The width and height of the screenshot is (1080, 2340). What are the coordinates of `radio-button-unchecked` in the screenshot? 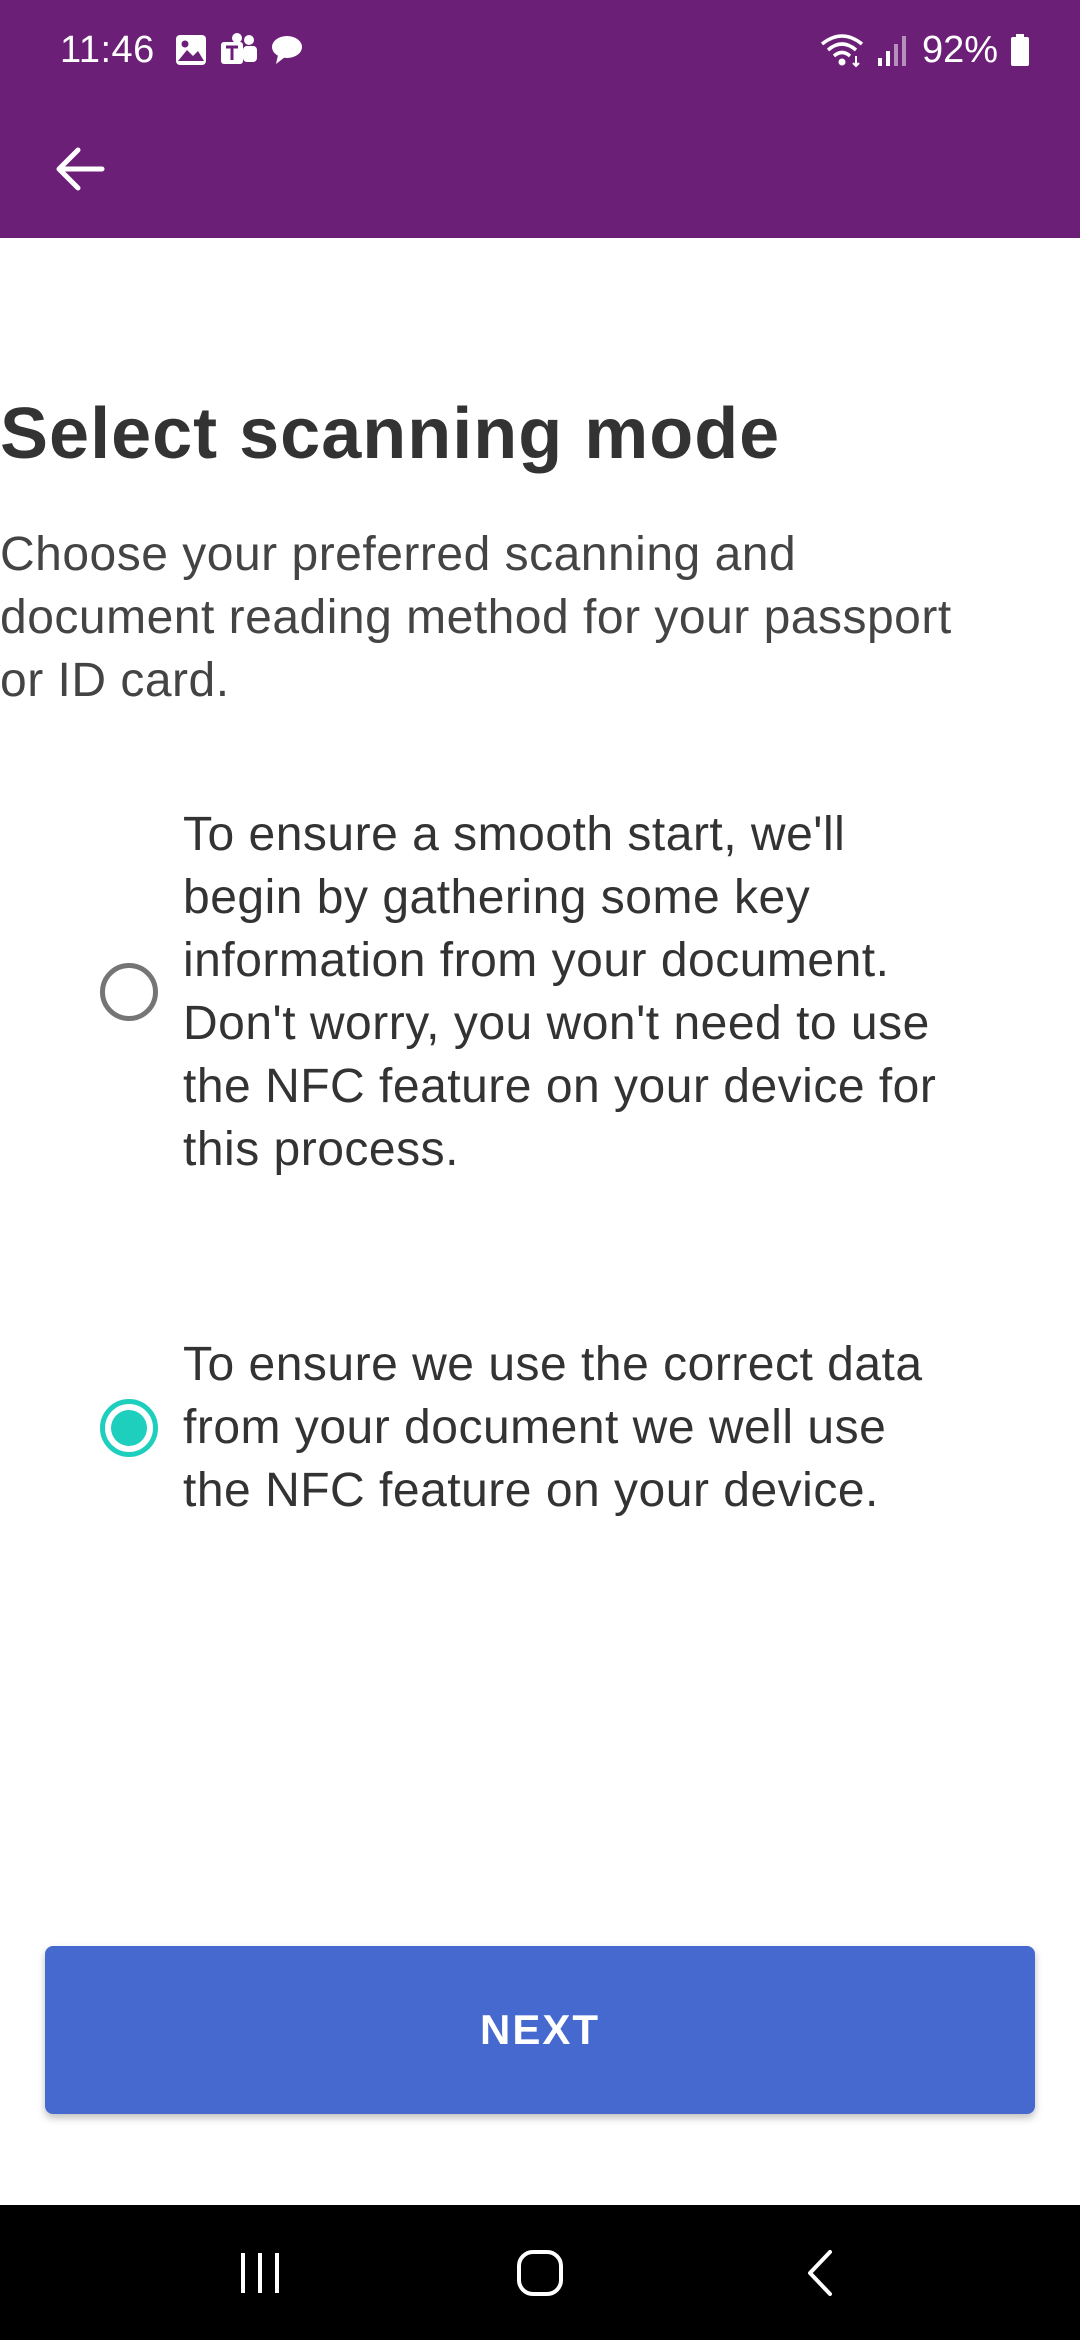 It's located at (129, 992).